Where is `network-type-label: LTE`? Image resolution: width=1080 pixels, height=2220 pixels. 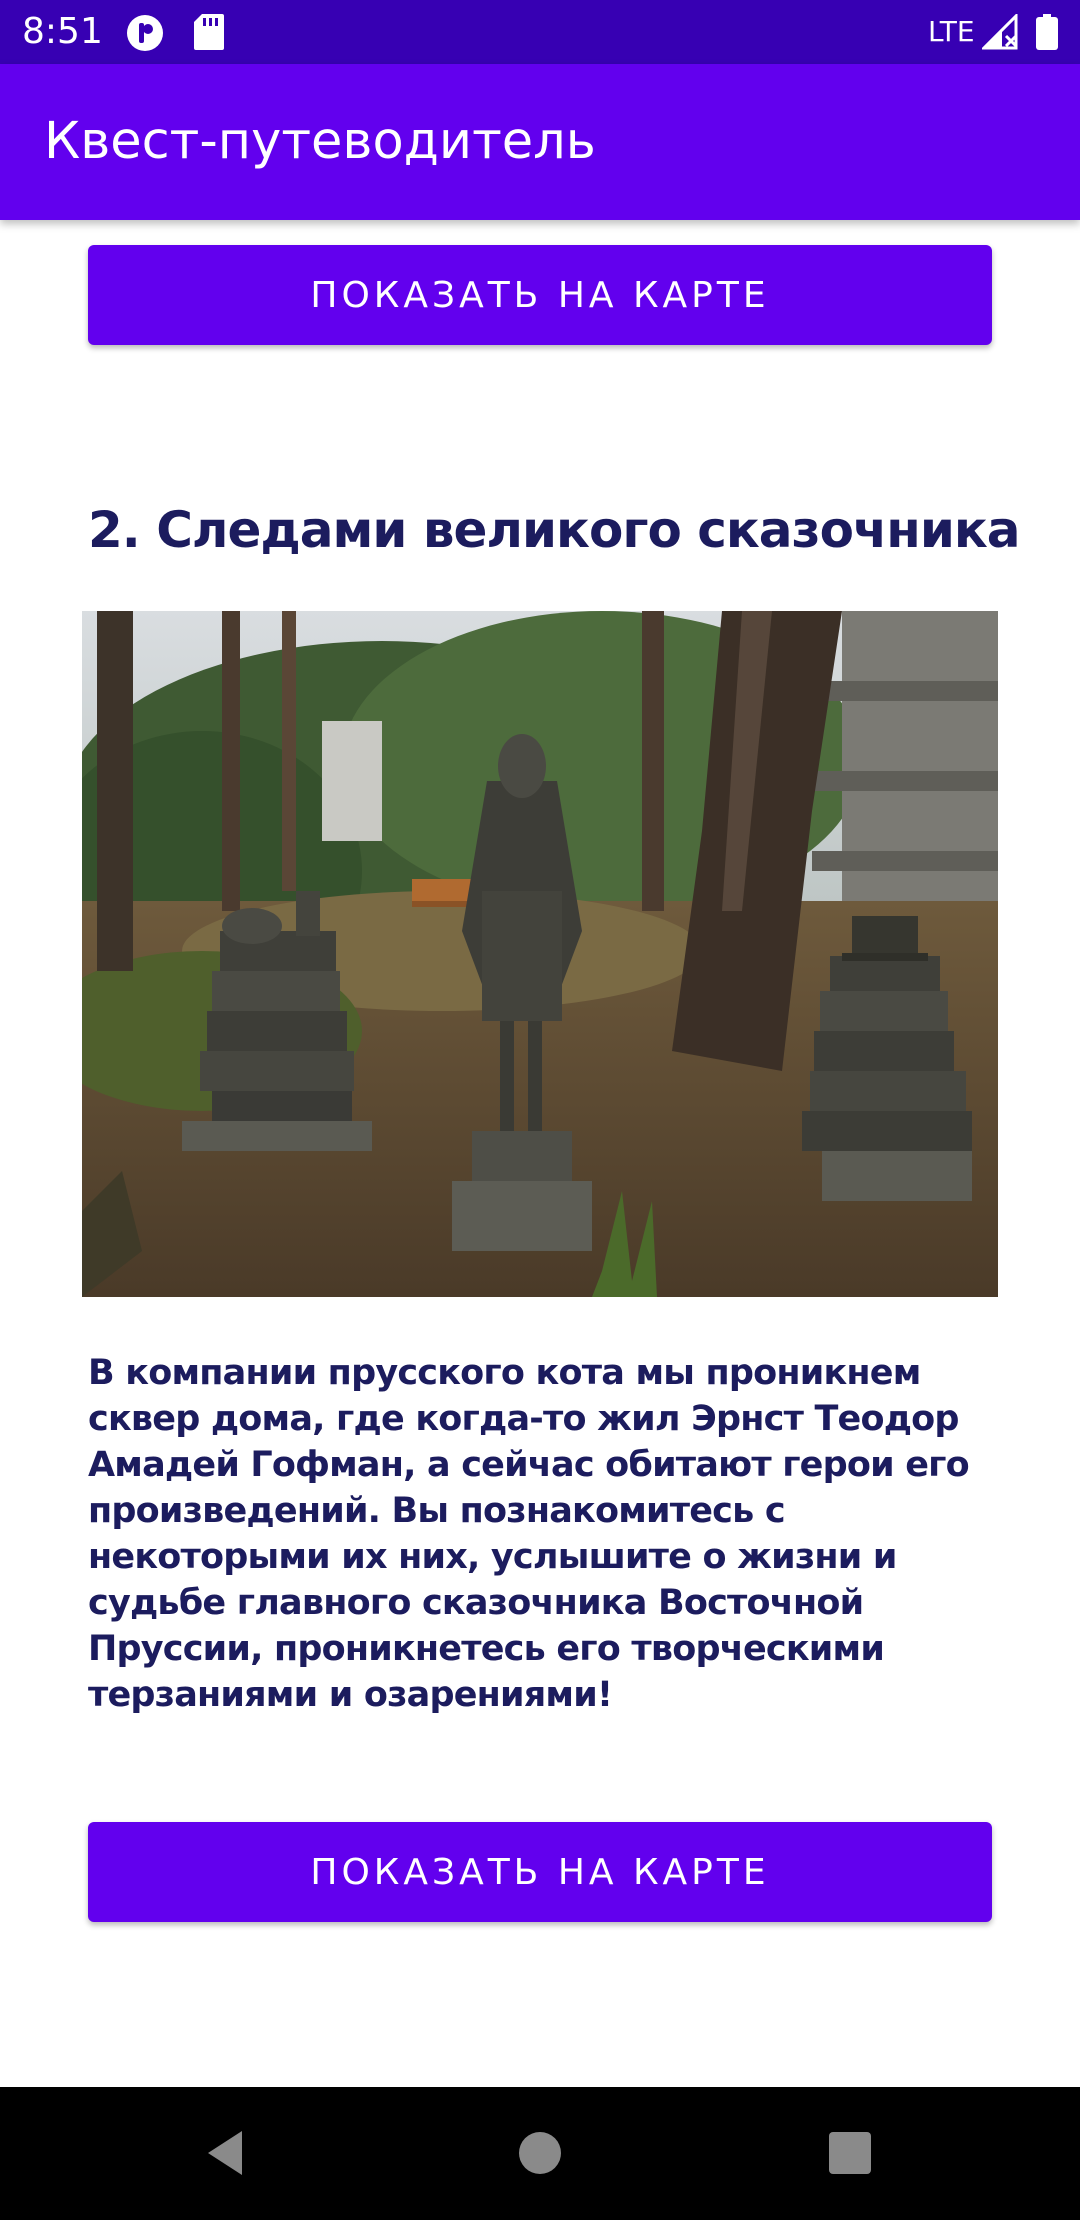
network-type-label: LTE is located at coordinates (951, 31).